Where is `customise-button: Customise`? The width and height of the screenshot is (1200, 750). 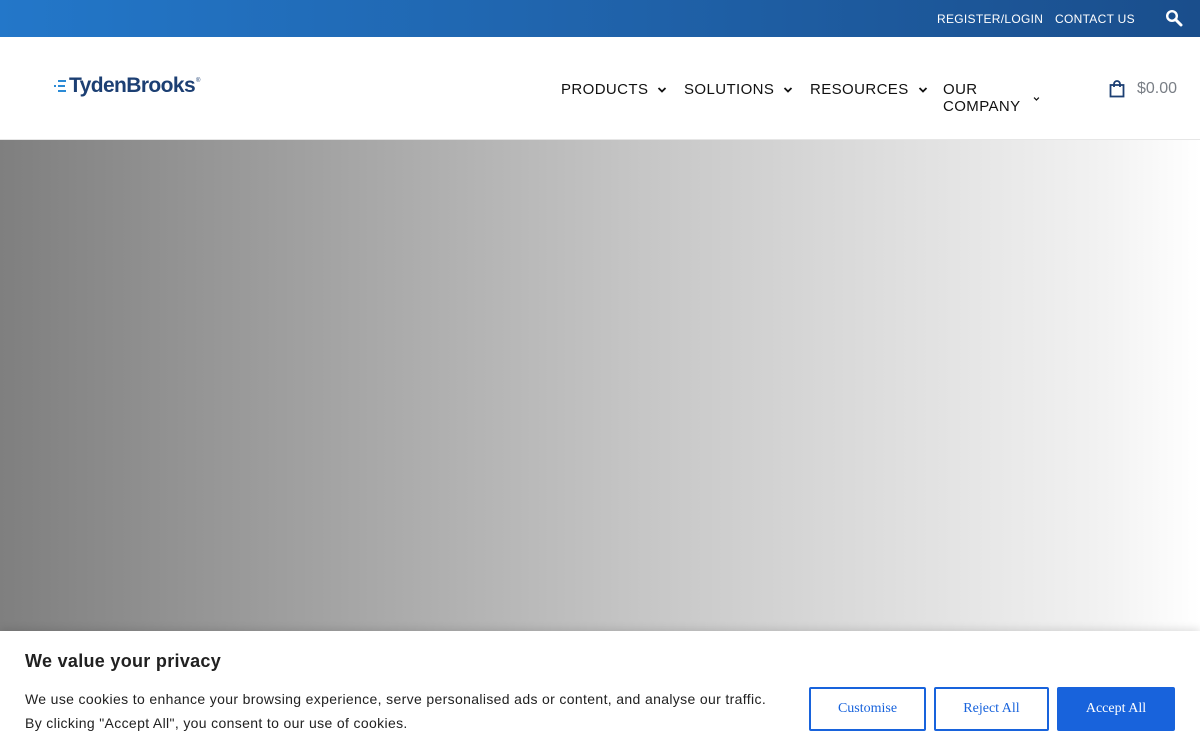 customise-button: Customise is located at coordinates (867, 709).